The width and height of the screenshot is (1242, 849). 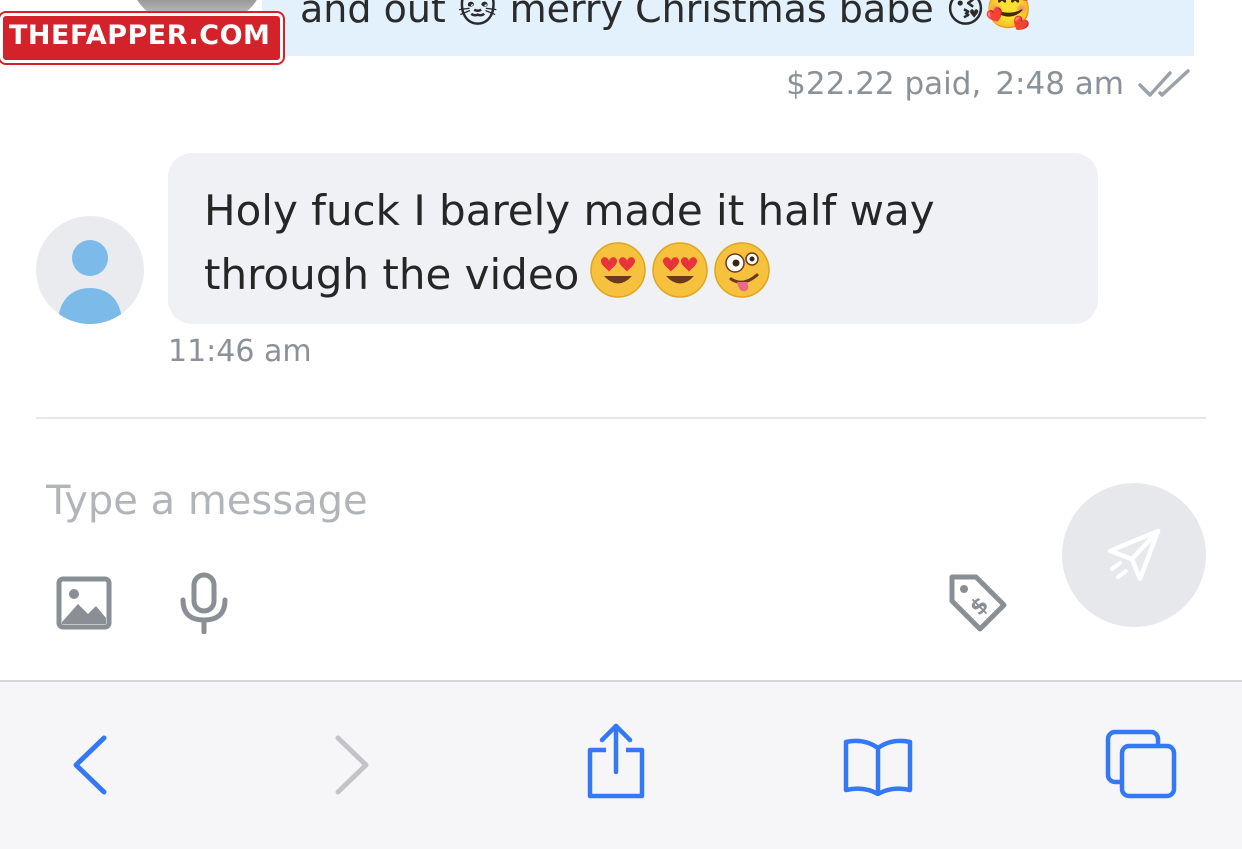 What do you see at coordinates (90, 765) in the screenshot?
I see `back-icon` at bounding box center [90, 765].